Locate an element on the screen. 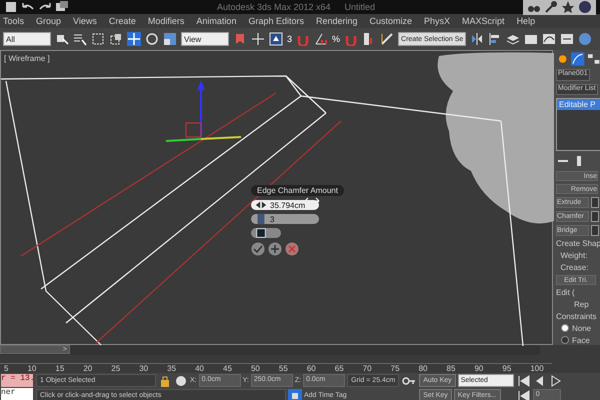 Image resolution: width=600 pixels, height=400 pixels. mirror-icon is located at coordinates (477, 39).